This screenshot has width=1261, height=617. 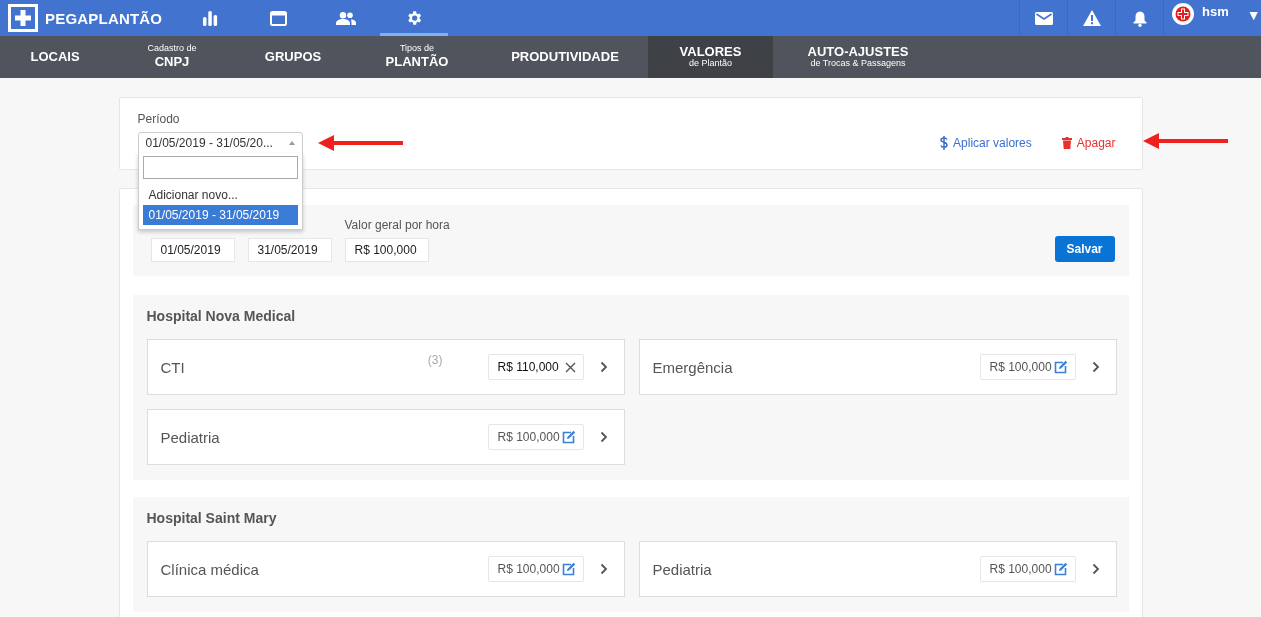 I want to click on unit-card: Emergência R$ 100,000, so click(x=877, y=367).